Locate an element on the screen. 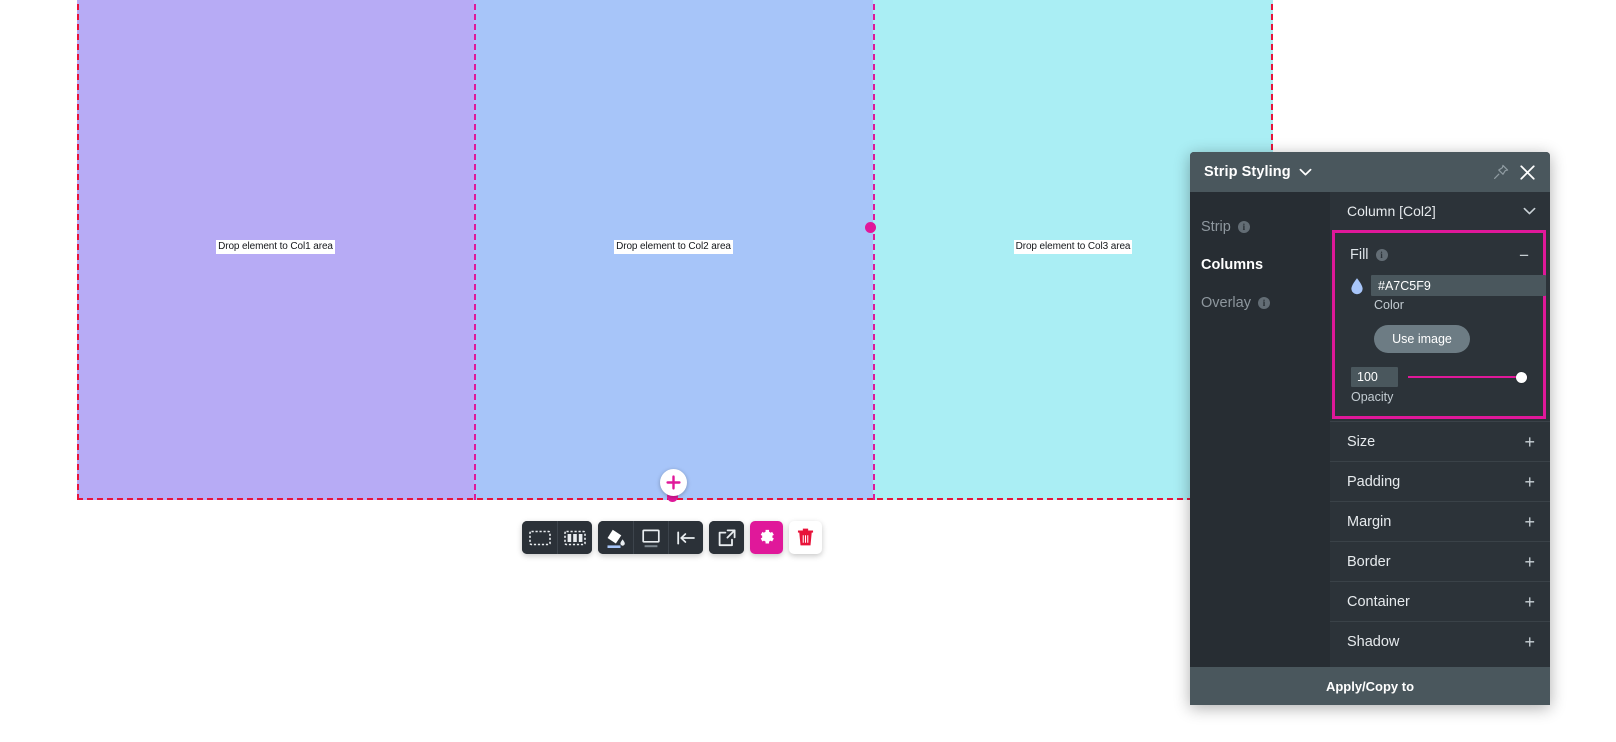 The width and height of the screenshot is (1616, 742). nav-item-label: Columns is located at coordinates (1232, 265).